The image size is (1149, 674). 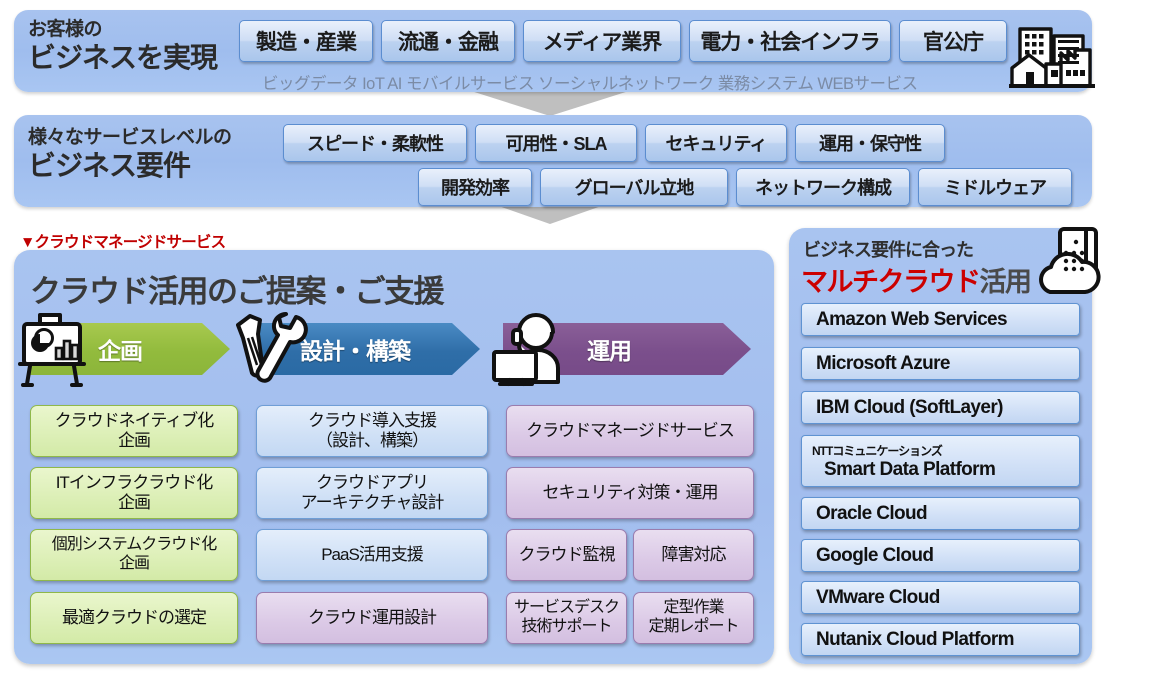 I want to click on band2-title-small: 様々なサービスレベルの, so click(x=130, y=137).